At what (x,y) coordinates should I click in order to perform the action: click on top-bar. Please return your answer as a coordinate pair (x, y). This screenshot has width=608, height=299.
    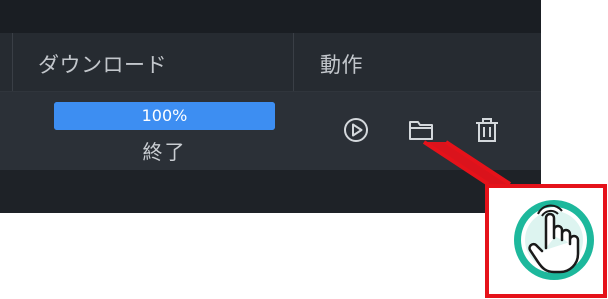
    Looking at the image, I should click on (270, 16).